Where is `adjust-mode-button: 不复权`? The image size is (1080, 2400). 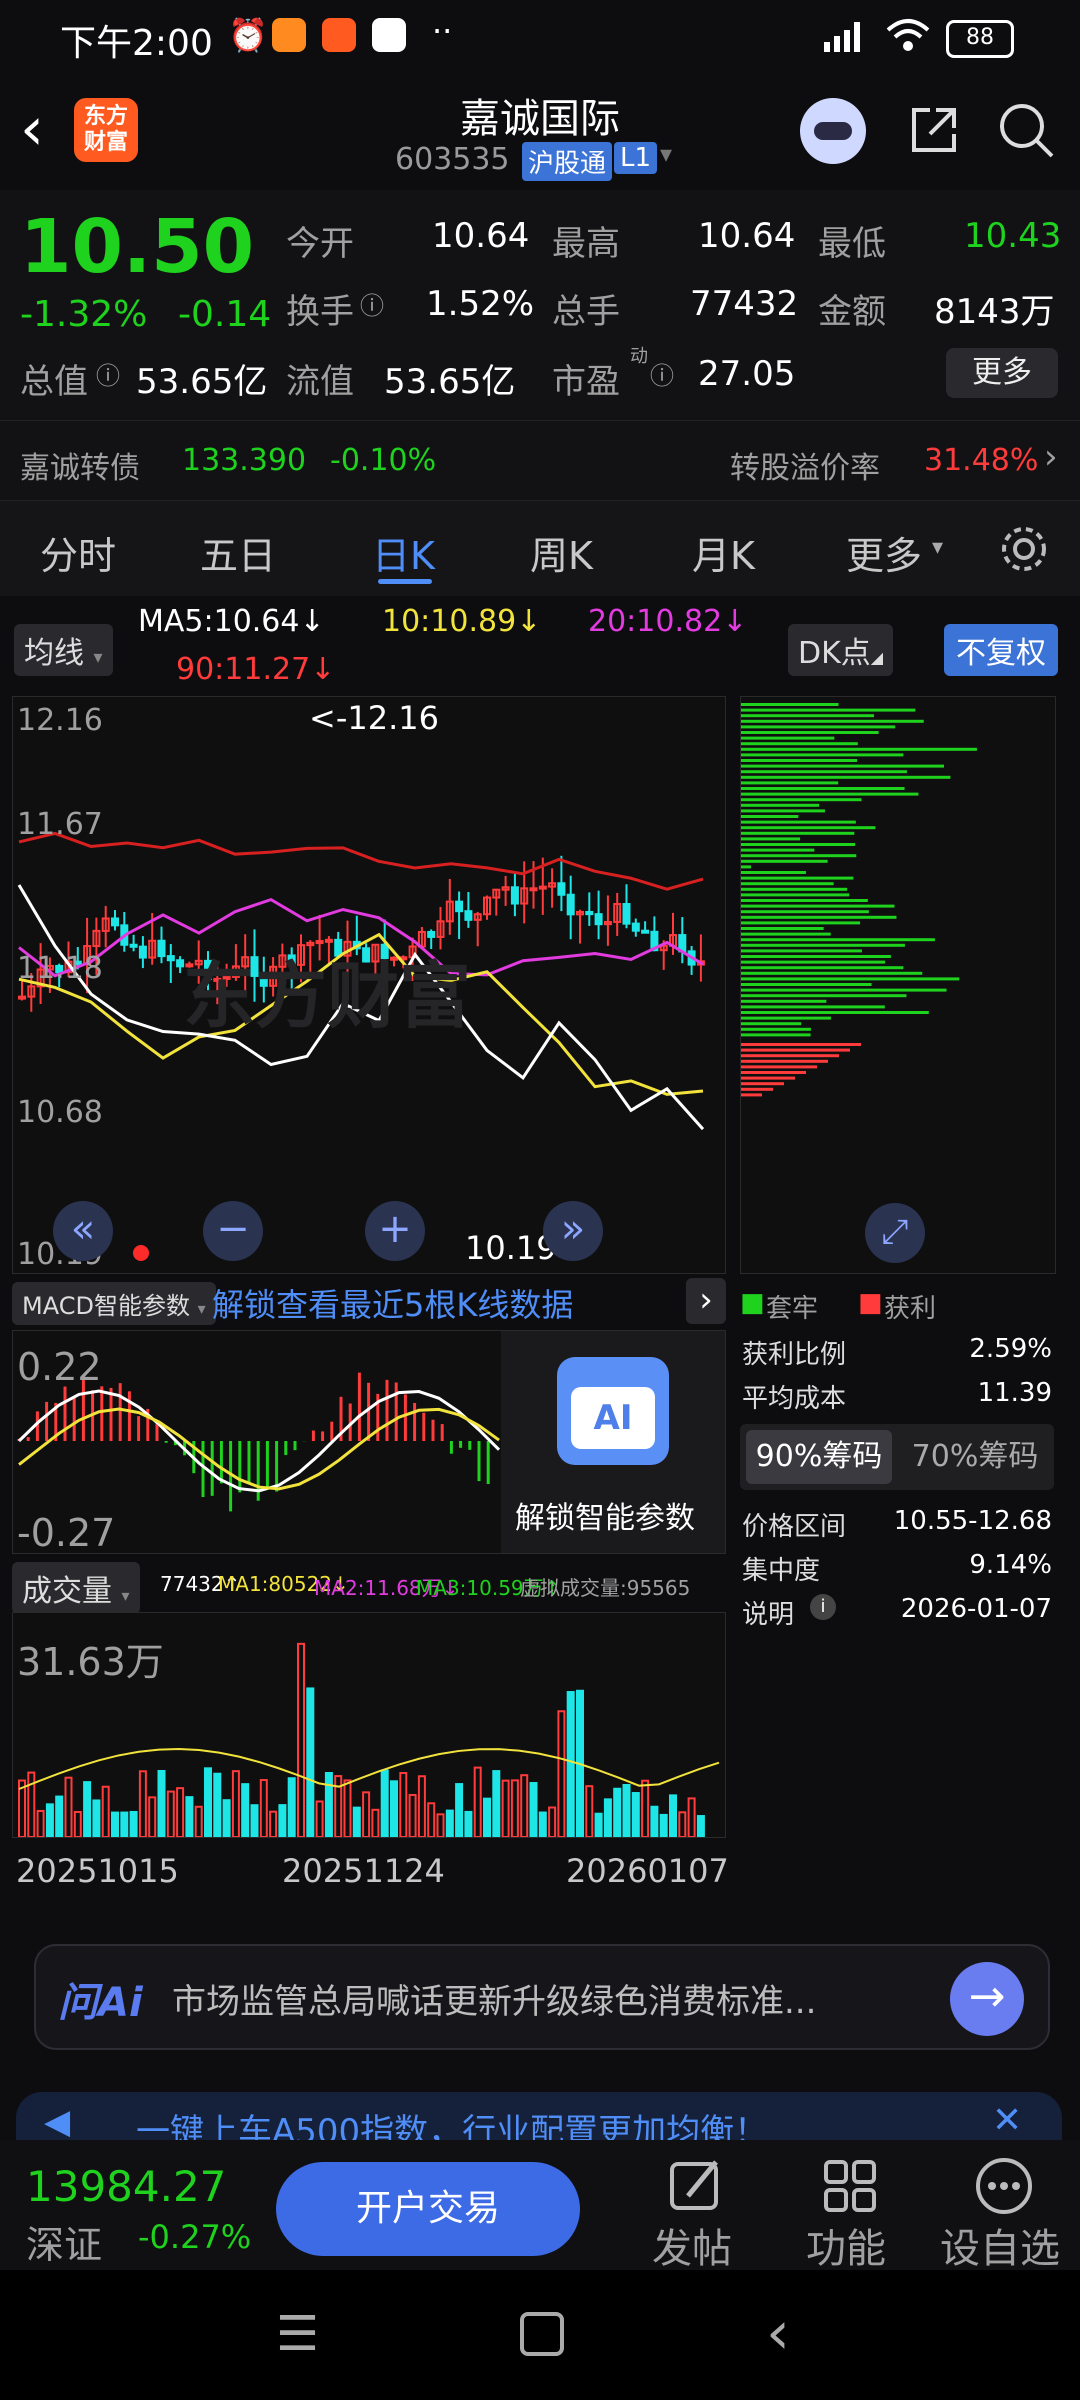 adjust-mode-button: 不复权 is located at coordinates (1001, 650).